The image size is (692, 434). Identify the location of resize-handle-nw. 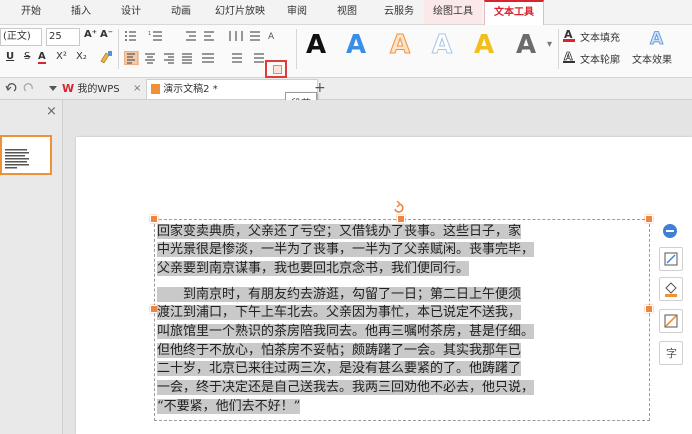
(154, 219).